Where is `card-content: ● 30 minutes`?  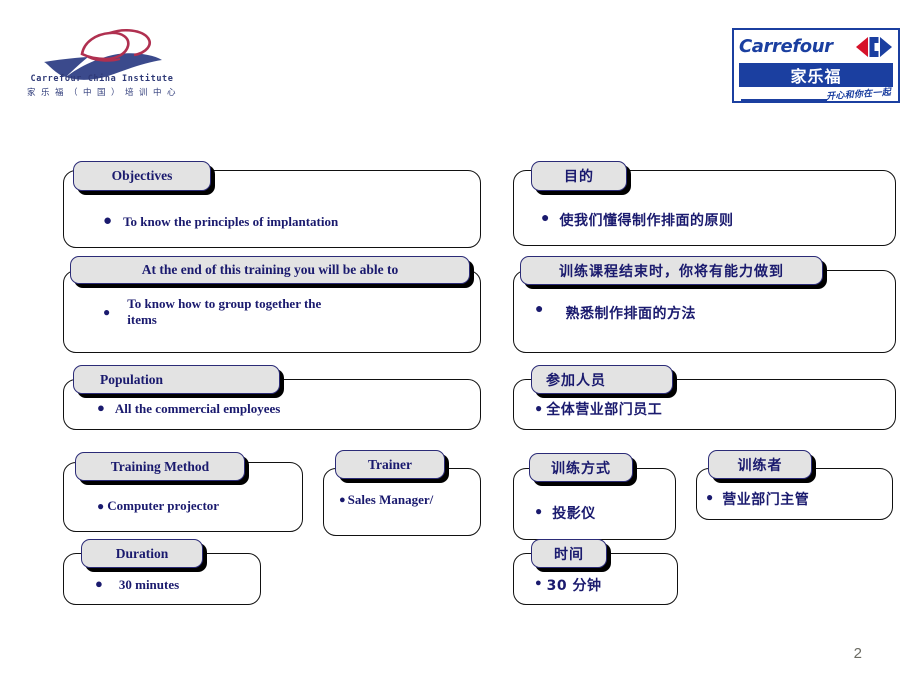 card-content: ● 30 minutes is located at coordinates (175, 585).